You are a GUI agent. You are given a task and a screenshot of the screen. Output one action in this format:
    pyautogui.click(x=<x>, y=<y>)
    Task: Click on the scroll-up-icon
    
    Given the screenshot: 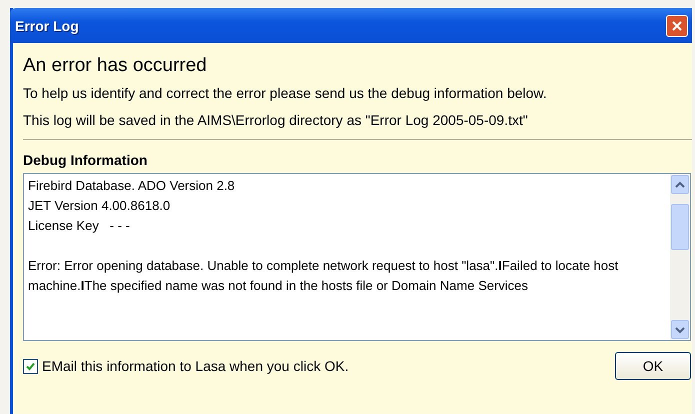 What is the action you would take?
    pyautogui.click(x=680, y=184)
    